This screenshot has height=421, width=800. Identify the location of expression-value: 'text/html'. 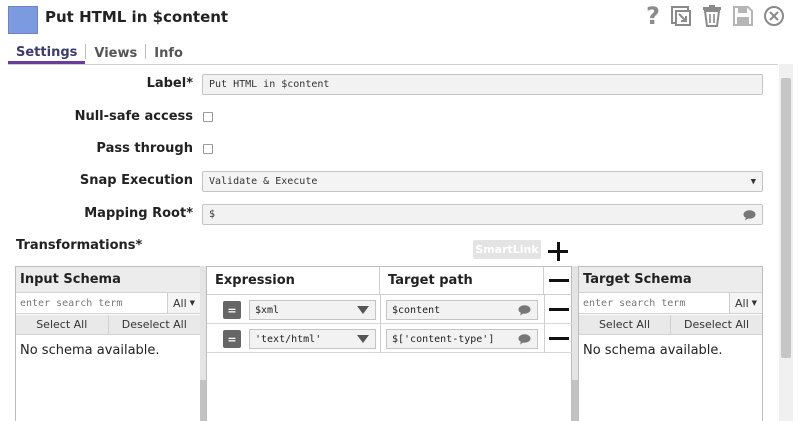
(288, 339).